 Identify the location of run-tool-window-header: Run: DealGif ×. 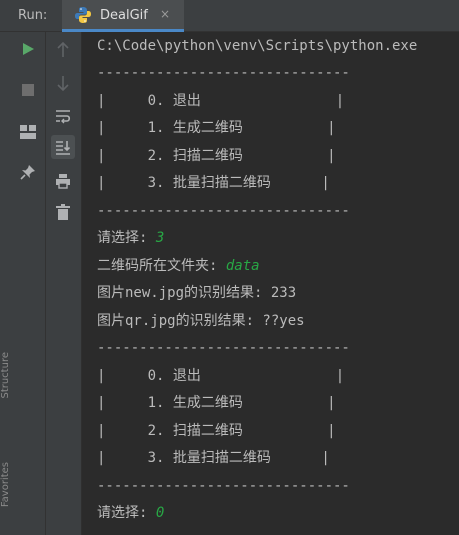
(229, 16).